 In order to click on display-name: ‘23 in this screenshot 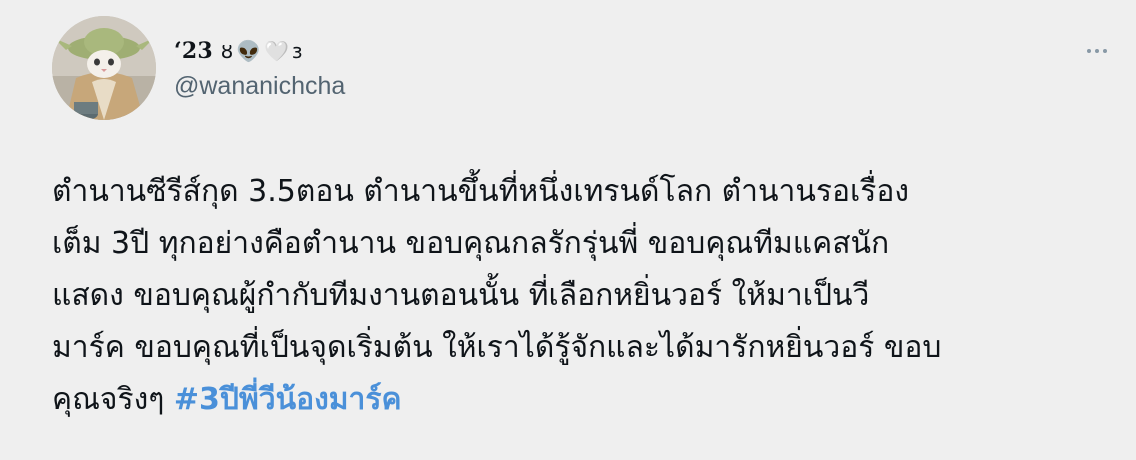, I will do `click(193, 51)`.